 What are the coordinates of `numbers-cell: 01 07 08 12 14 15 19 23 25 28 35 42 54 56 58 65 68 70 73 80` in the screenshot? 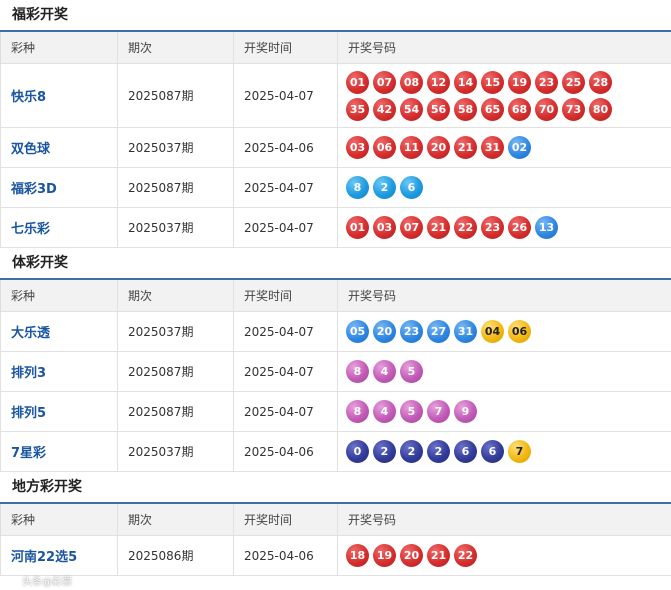 It's located at (504, 95).